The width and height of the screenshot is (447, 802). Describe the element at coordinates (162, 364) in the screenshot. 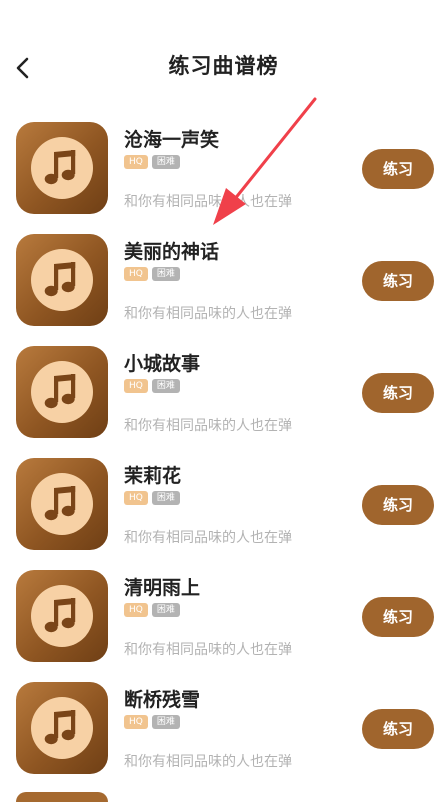

I see `song-title: 小城故事` at that location.